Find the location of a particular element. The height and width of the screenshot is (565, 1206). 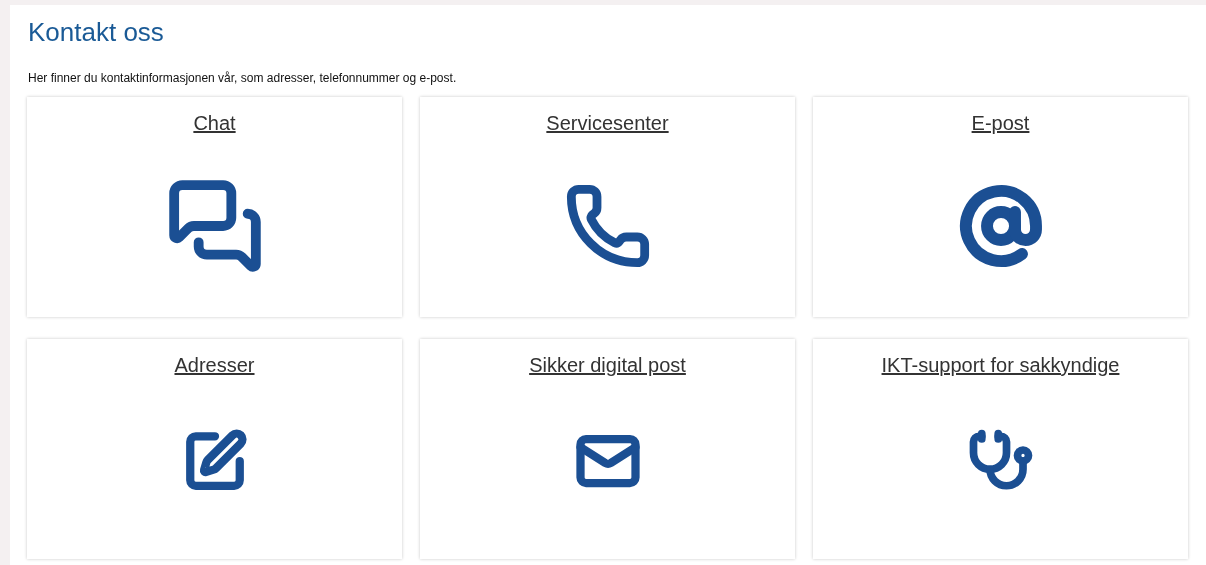

page-title: Kontakt oss is located at coordinates (96, 32).